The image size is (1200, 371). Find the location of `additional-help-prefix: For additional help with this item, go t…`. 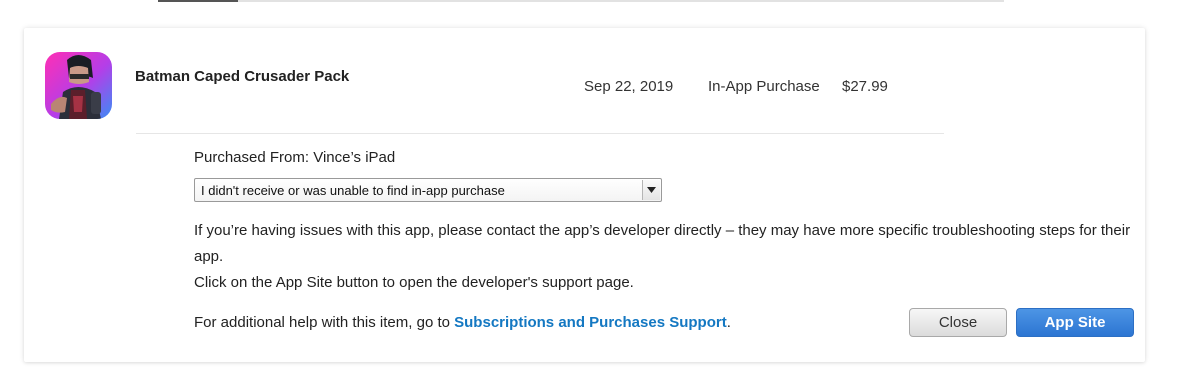

additional-help-prefix: For additional help with this item, go t… is located at coordinates (324, 322).